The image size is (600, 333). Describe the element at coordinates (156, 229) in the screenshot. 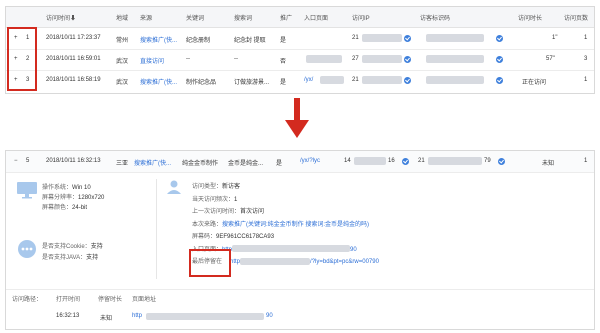

I see `detail-divider` at that location.